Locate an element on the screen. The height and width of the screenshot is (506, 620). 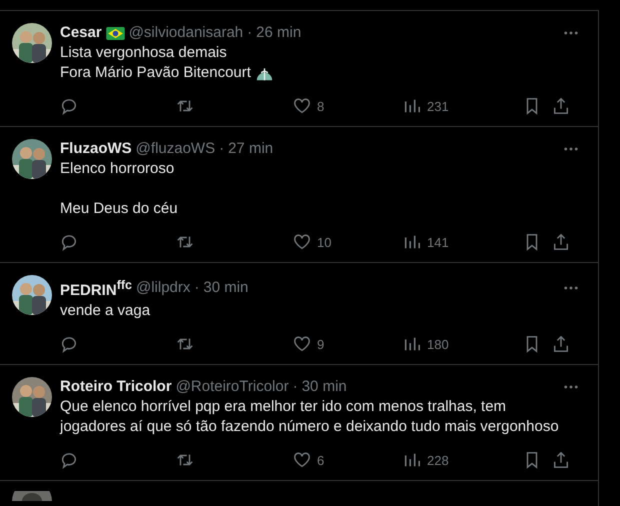
user-name: Cesar is located at coordinates (81, 33).